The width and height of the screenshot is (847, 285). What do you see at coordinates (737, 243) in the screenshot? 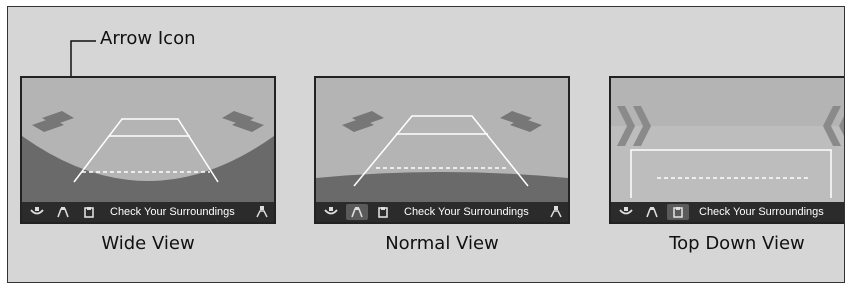
I see `top-down-view-caption: Top Down View` at bounding box center [737, 243].